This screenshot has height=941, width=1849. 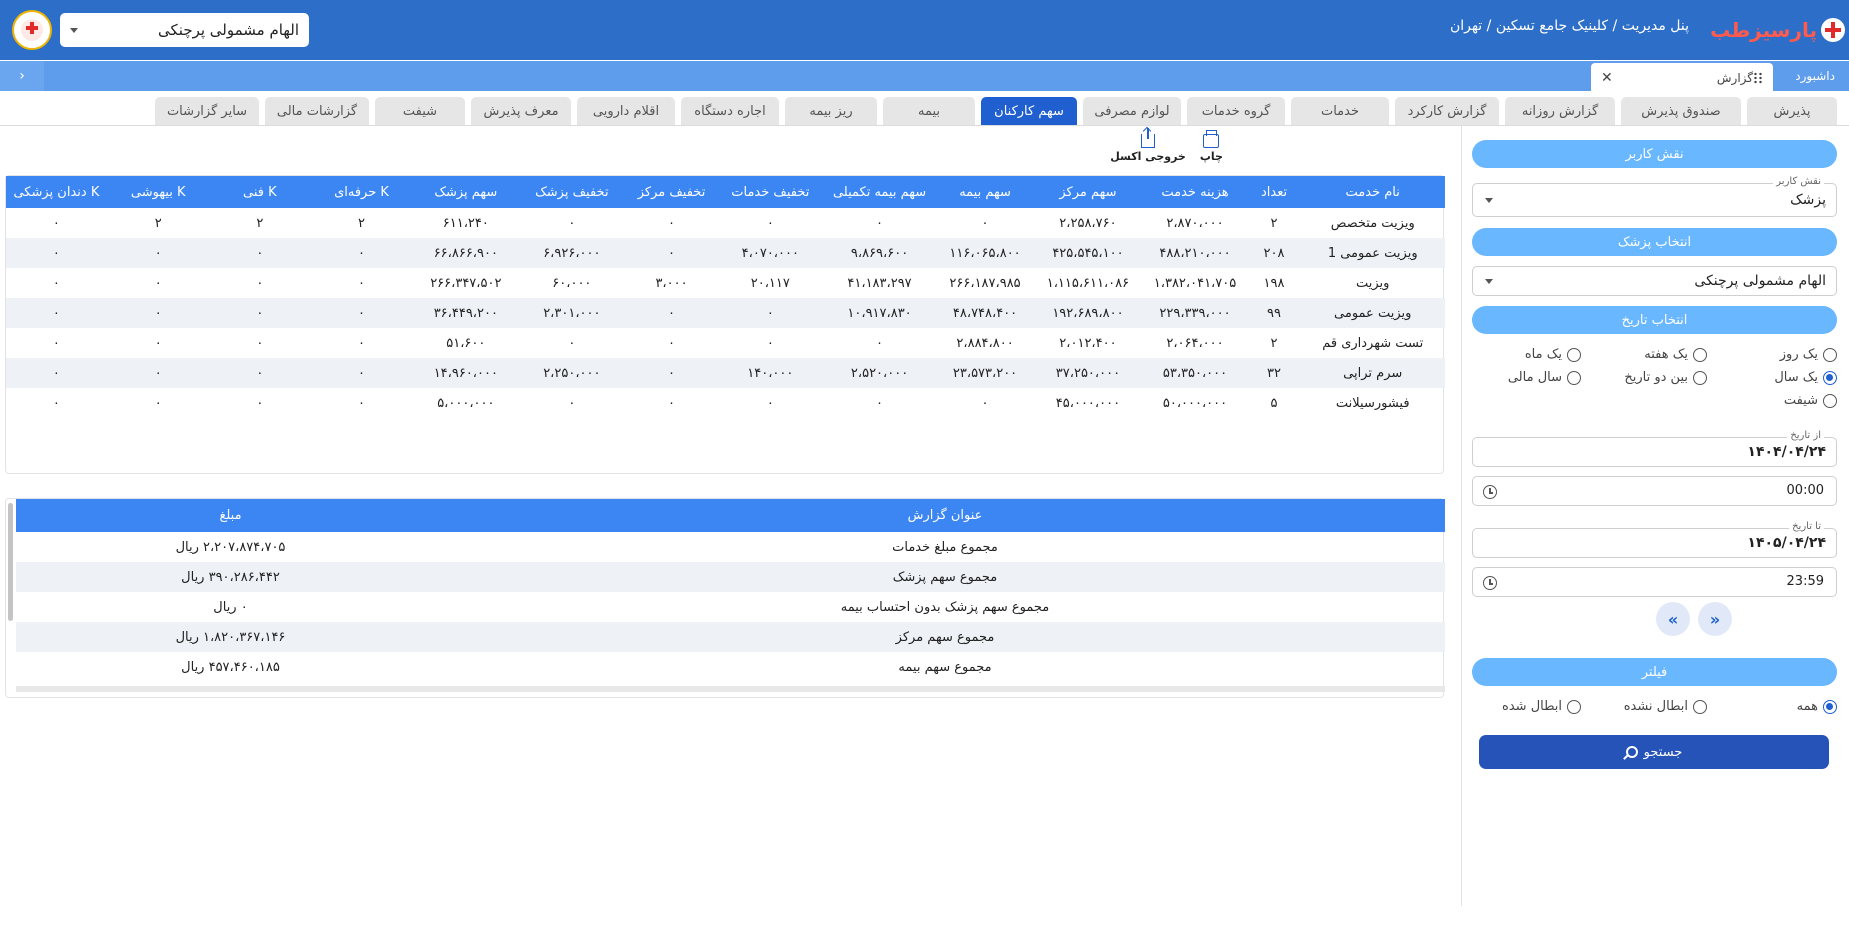 What do you see at coordinates (317, 111) in the screenshot?
I see `tab-15: گزارشات مالی` at bounding box center [317, 111].